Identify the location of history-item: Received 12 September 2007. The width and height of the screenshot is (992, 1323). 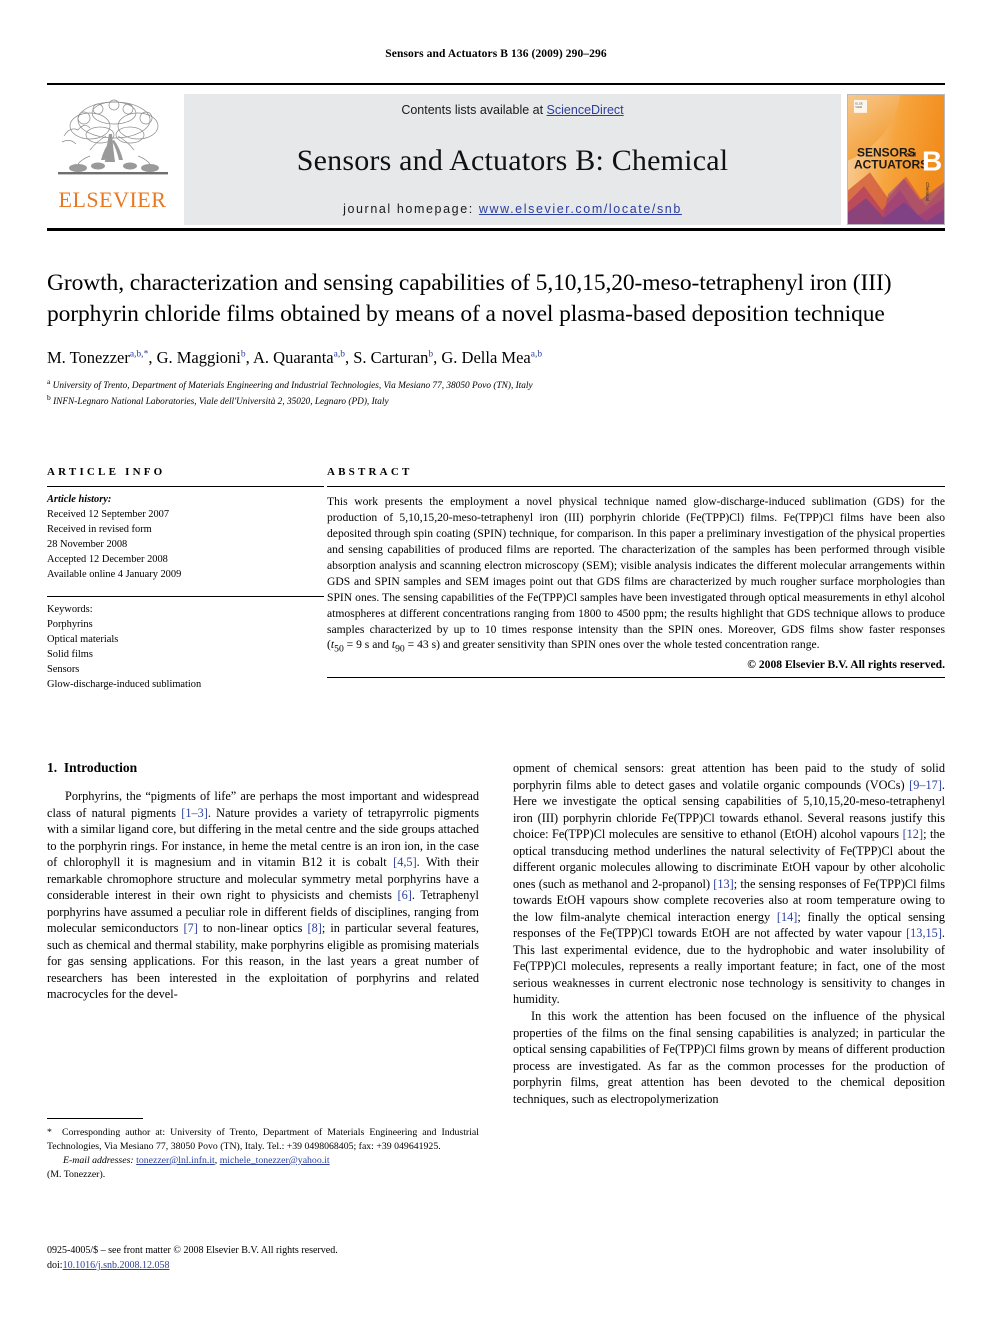
(108, 514).